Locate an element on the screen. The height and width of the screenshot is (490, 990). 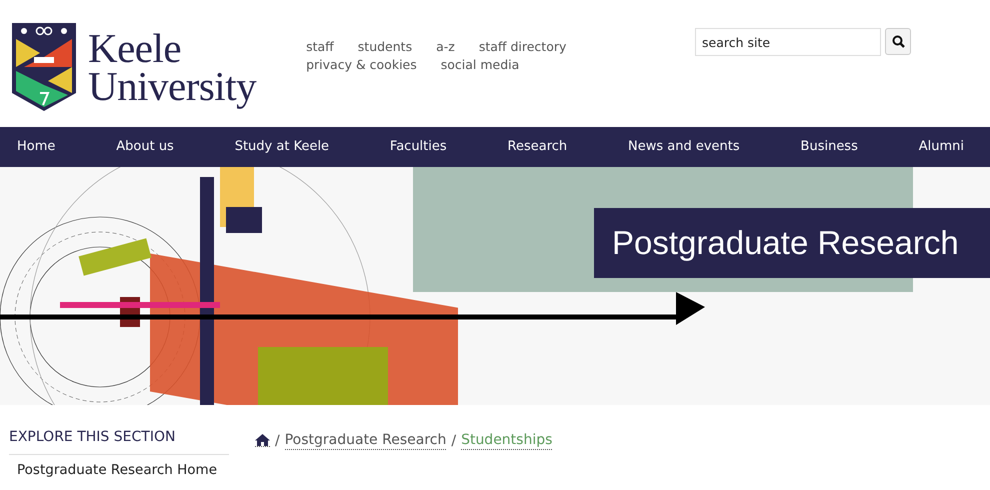
nav-link: News and events is located at coordinates (697, 147).